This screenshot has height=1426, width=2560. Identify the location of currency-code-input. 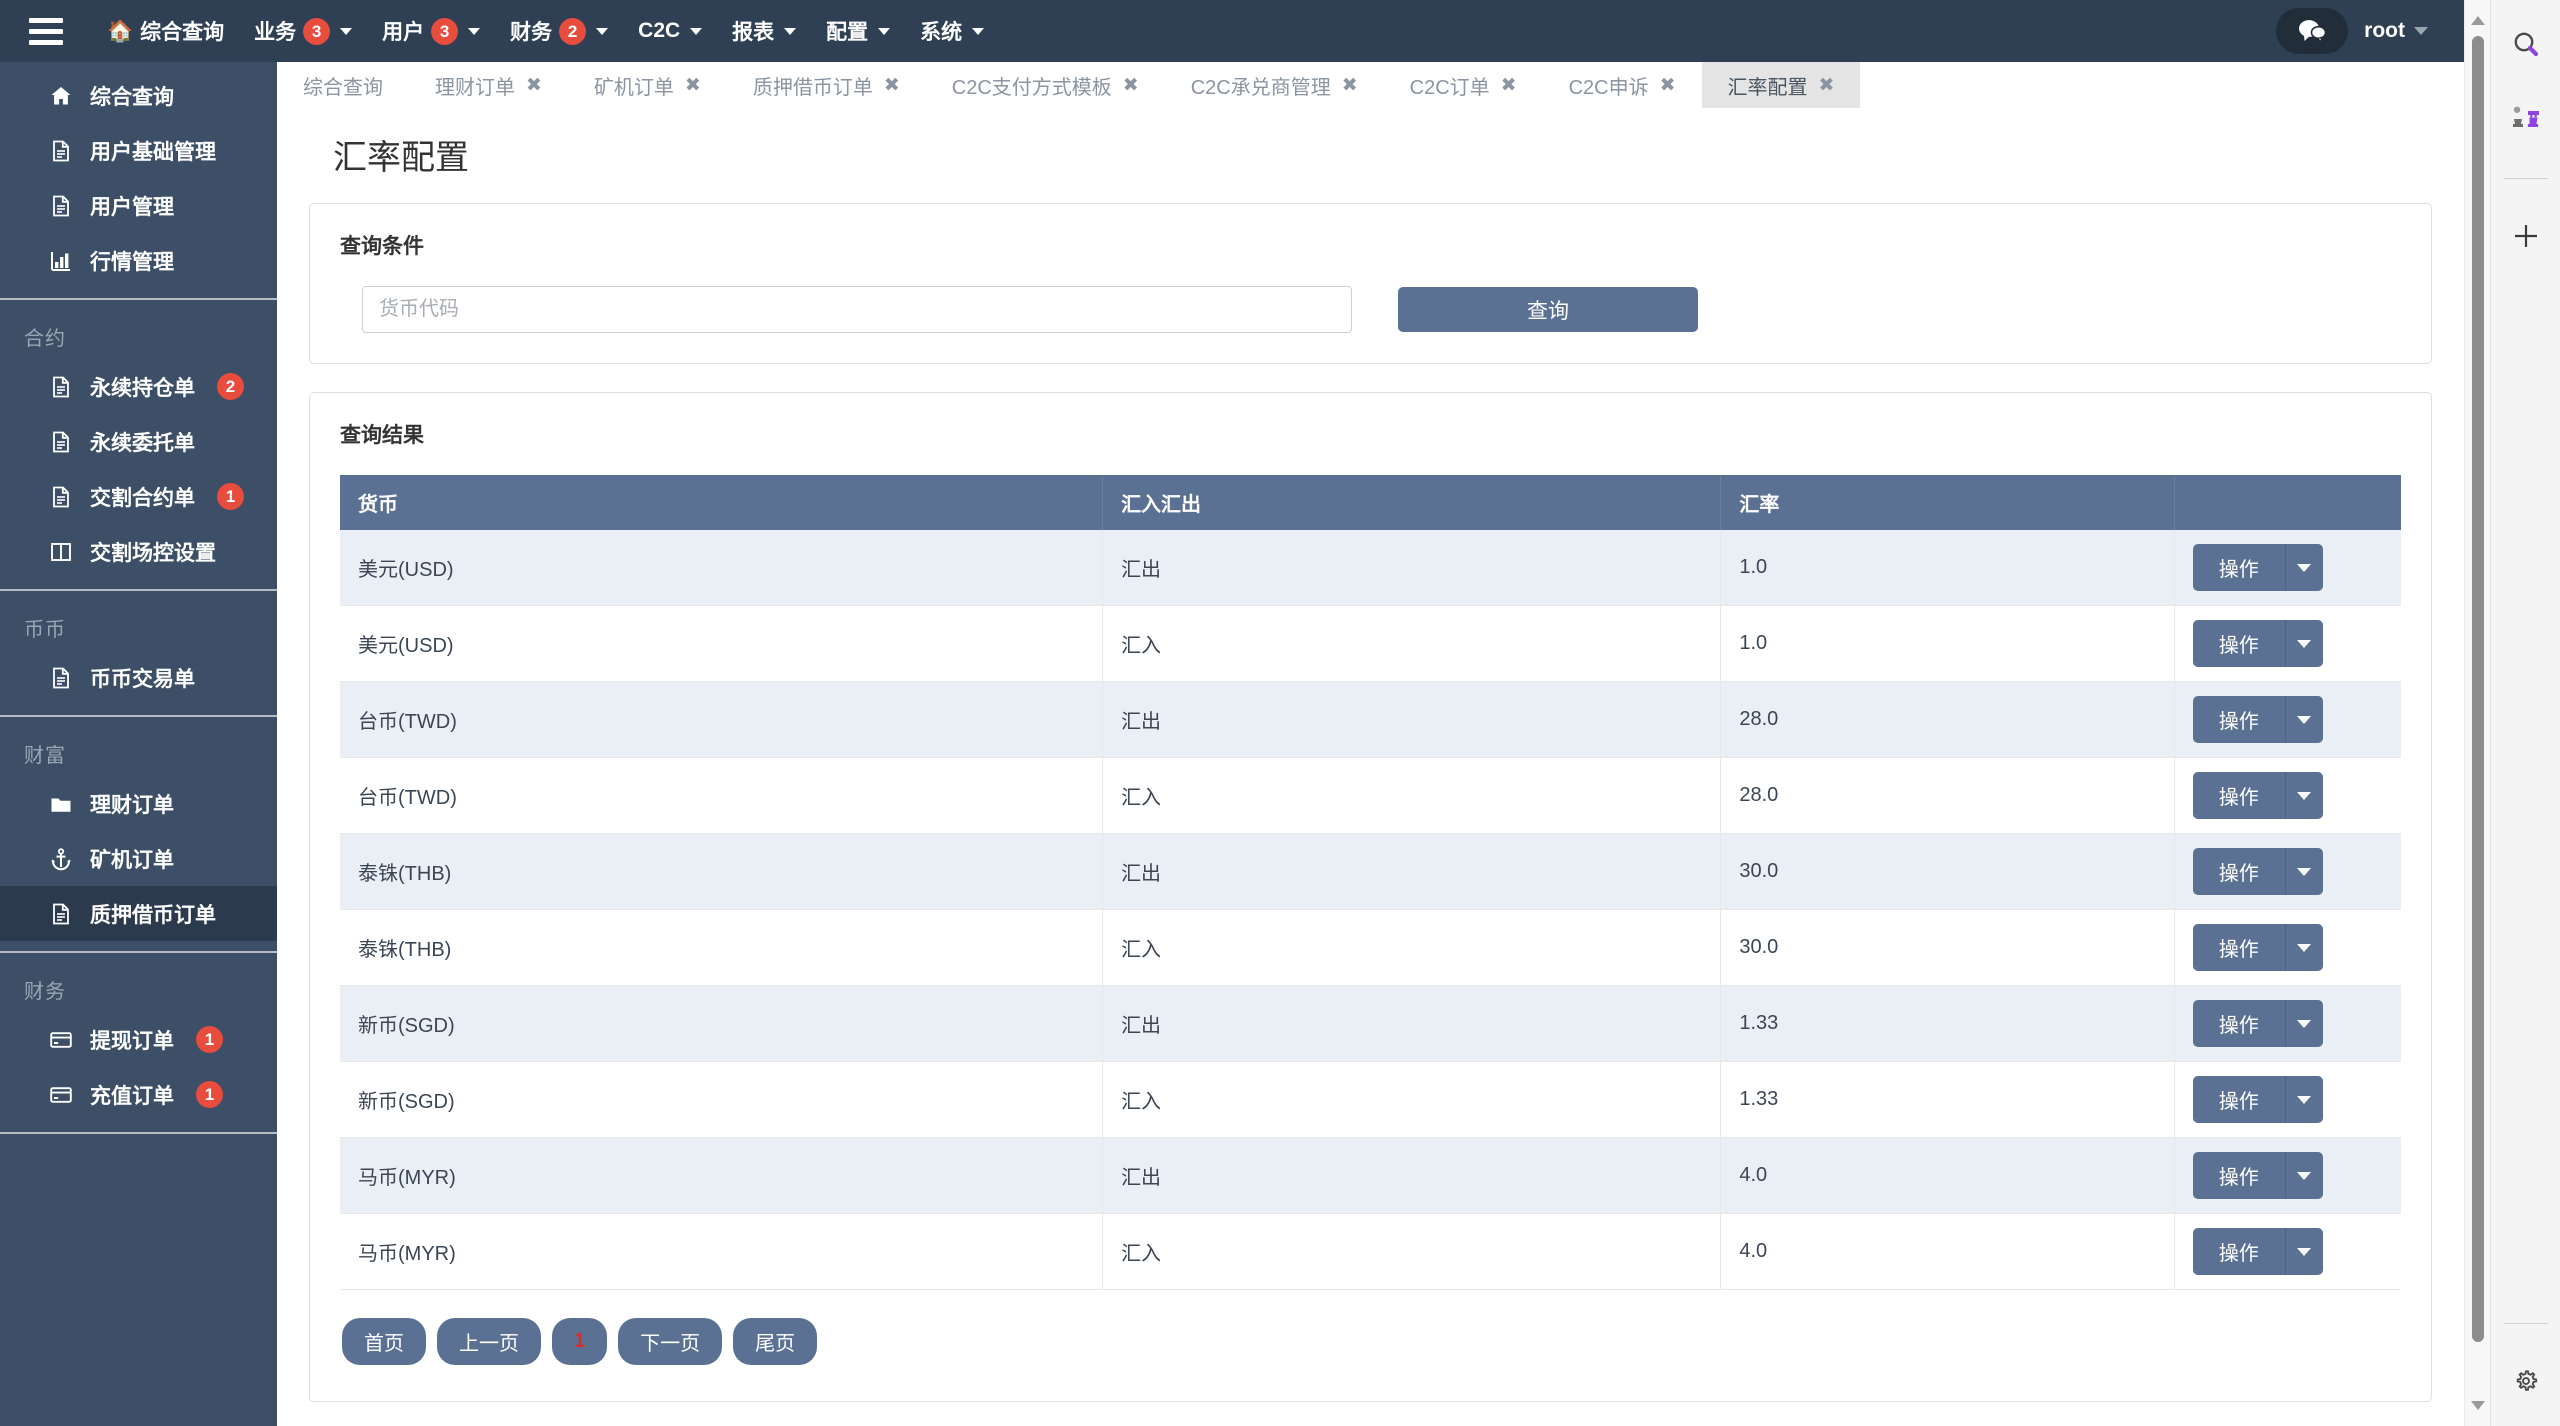
(857, 309).